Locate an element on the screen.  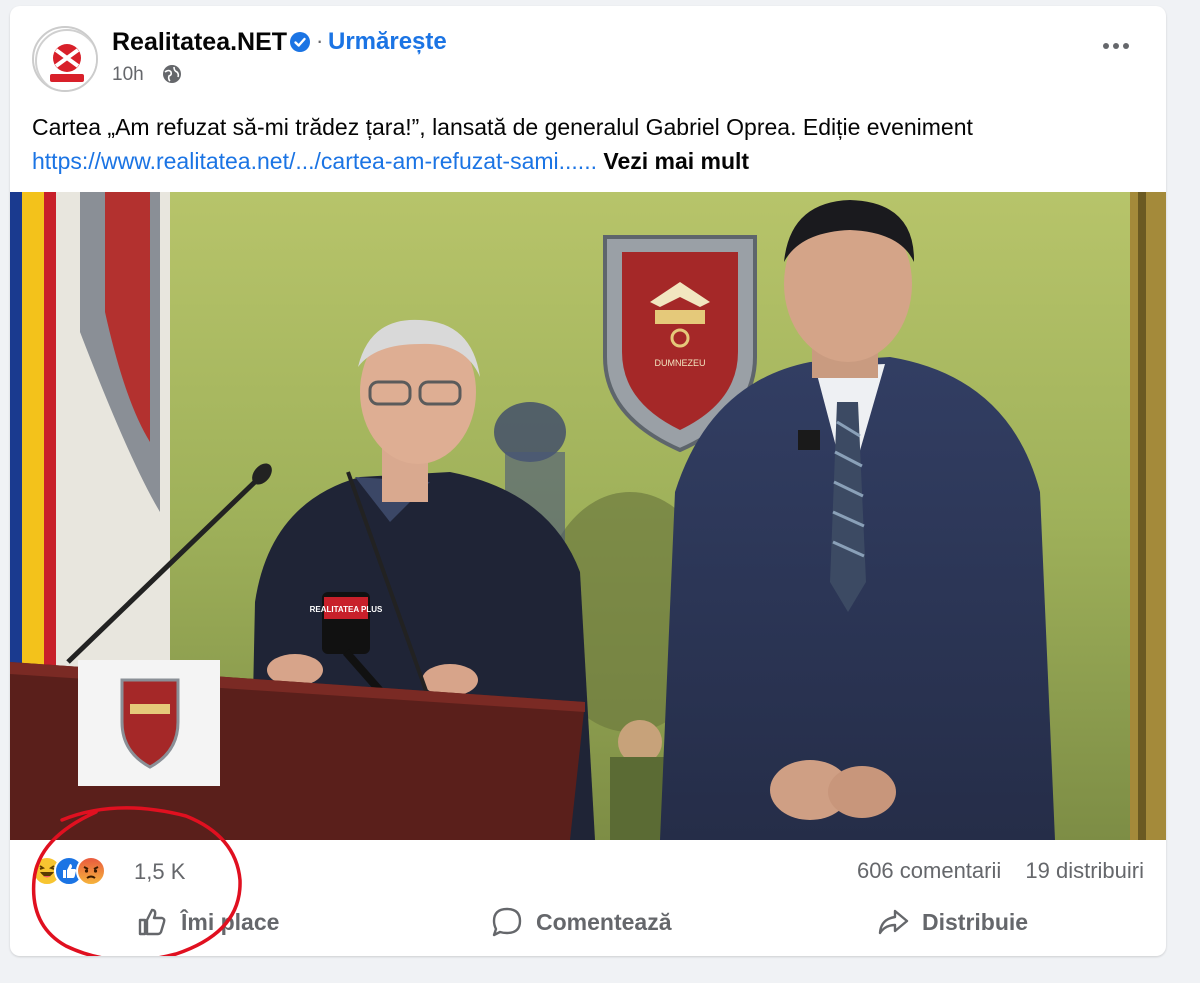
page-avatar is located at coordinates (65, 59).